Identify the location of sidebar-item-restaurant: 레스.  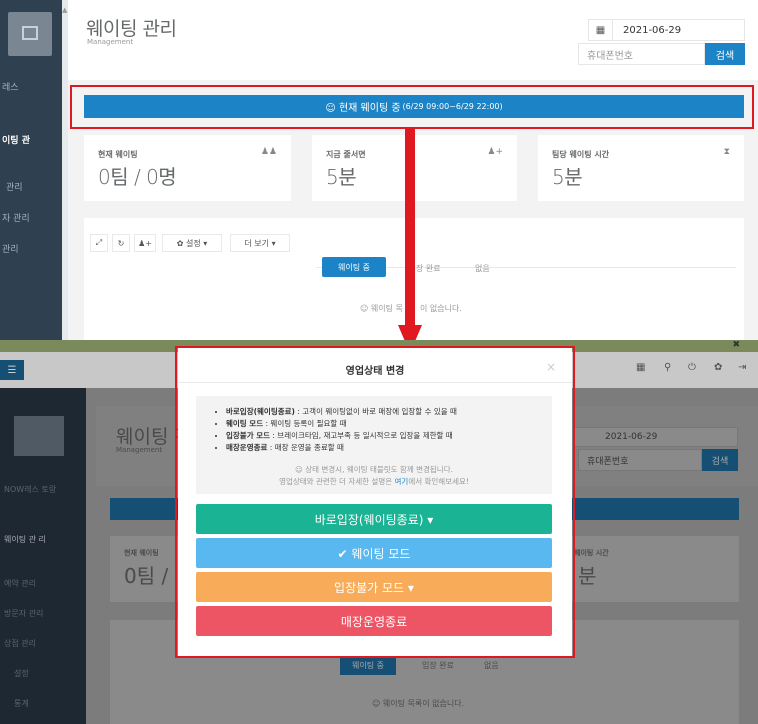
(10, 86).